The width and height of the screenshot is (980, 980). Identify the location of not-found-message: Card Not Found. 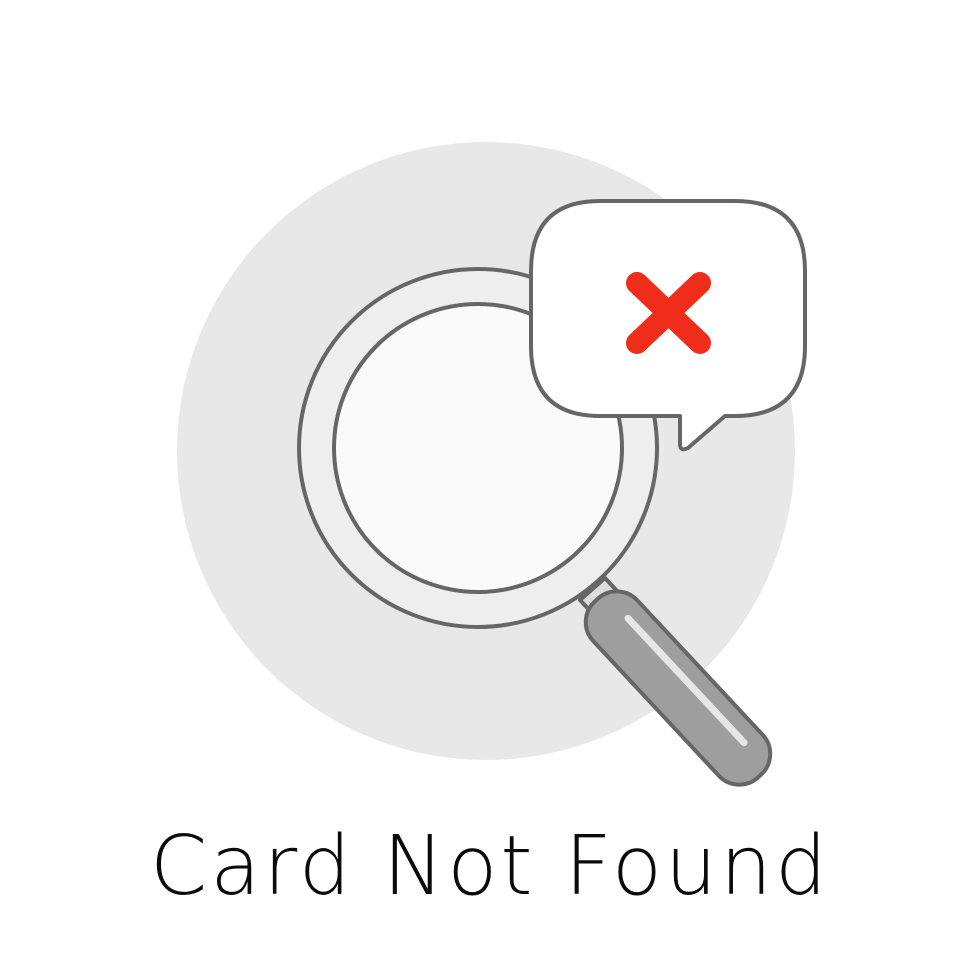
(490, 866).